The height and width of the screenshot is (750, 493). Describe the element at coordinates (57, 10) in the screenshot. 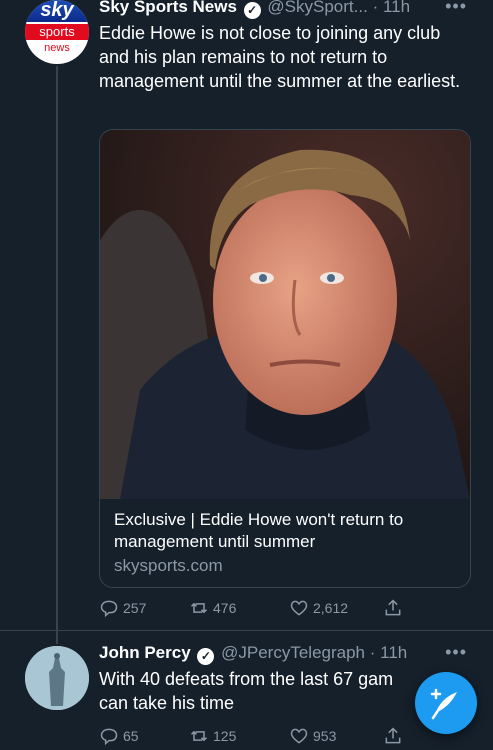

I see `avatar-sky-text: sky` at that location.